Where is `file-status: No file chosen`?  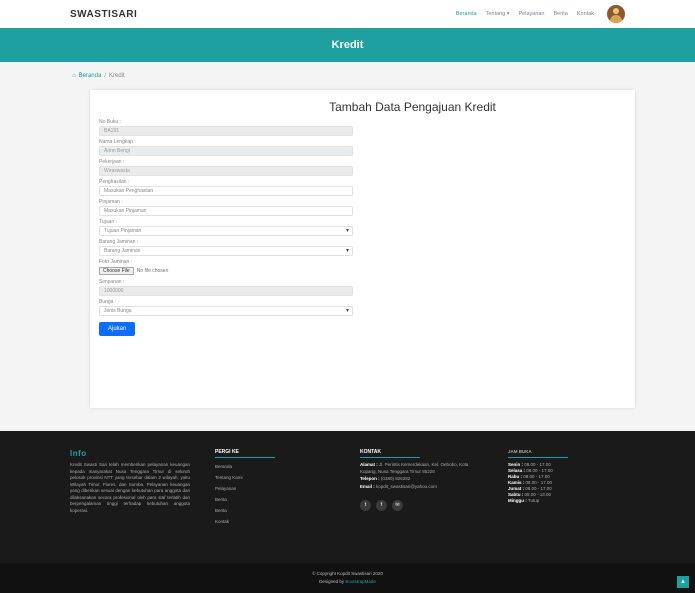
file-status: No file chosen is located at coordinates (152, 271).